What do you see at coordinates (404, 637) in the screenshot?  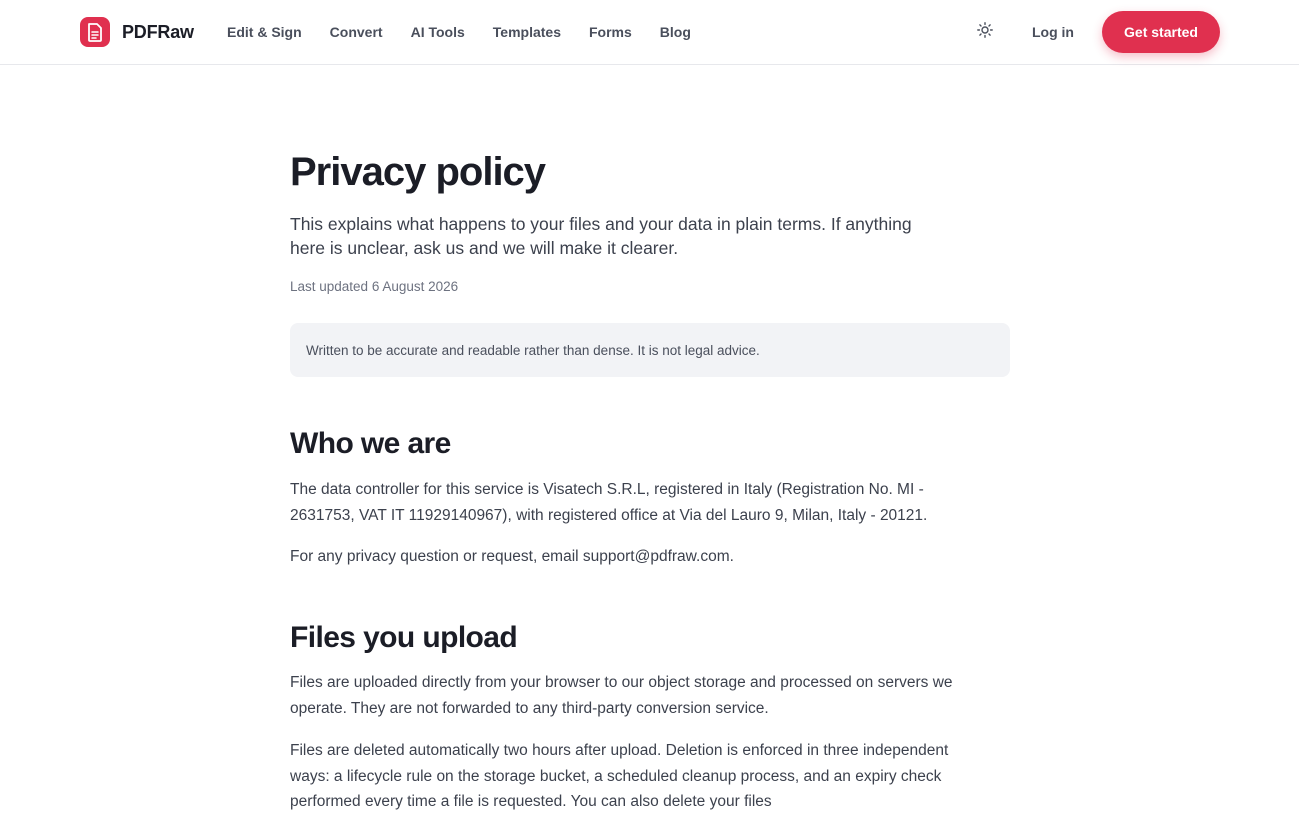 I see `section-title-files-you-upload: Files you upload` at bounding box center [404, 637].